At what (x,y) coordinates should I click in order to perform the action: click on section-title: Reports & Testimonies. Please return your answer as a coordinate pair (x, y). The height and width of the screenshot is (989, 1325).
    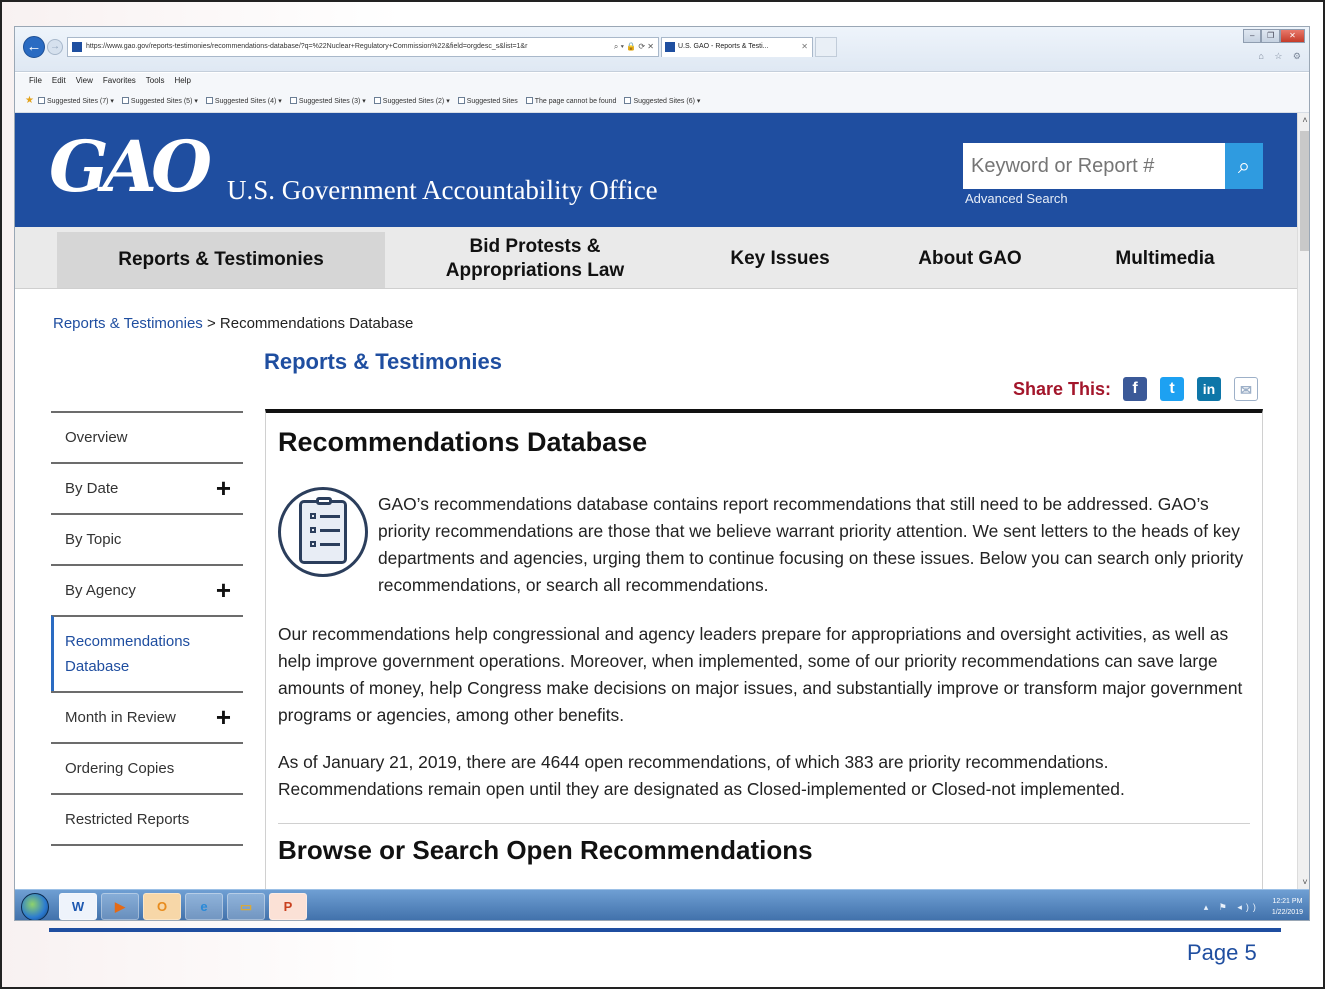
    Looking at the image, I should click on (383, 361).